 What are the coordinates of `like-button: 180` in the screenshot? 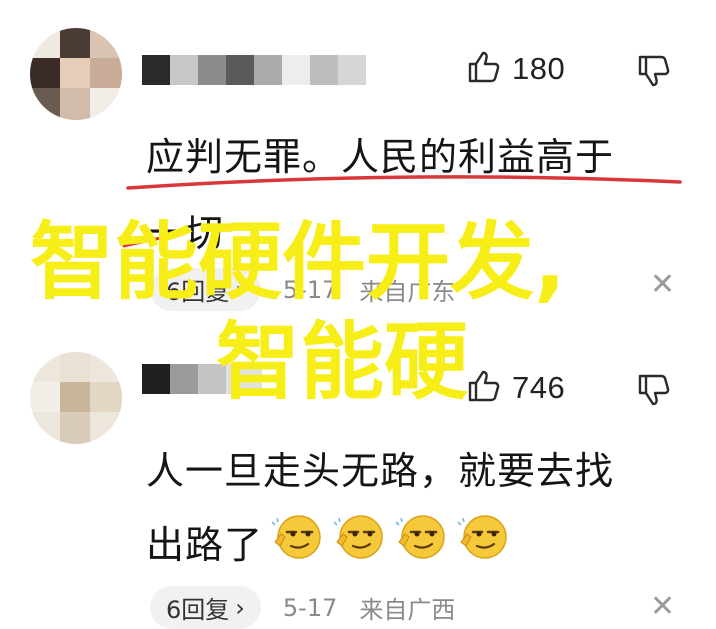 It's located at (515, 69).